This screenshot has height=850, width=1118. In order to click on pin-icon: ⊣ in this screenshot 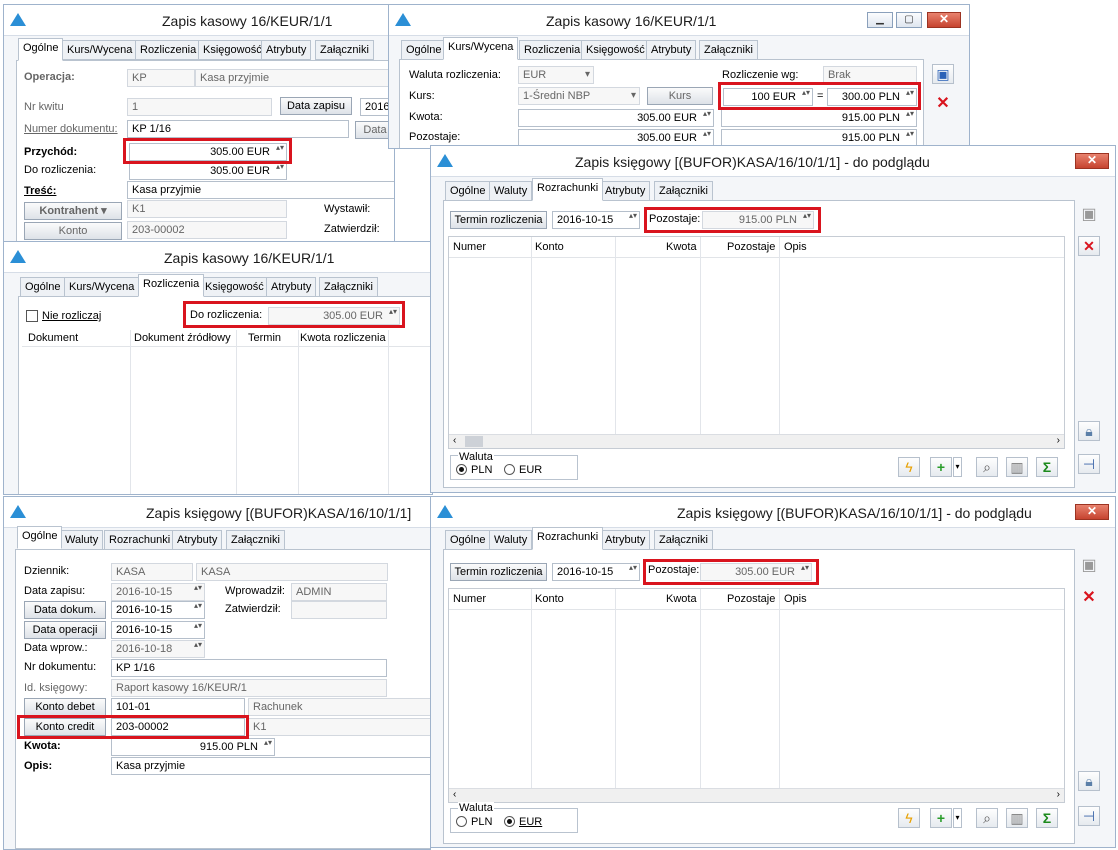, I will do `click(1089, 816)`.